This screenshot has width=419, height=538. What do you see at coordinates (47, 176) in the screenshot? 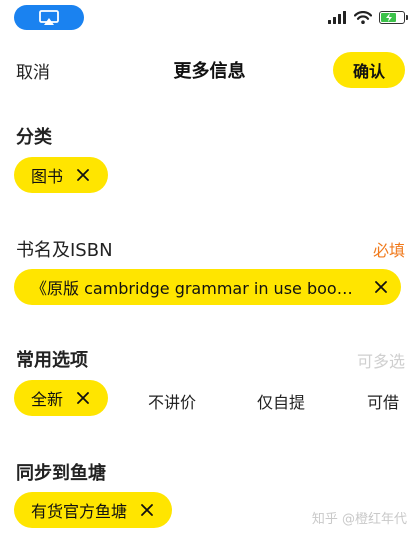
I see `category-chip-label: 图书` at bounding box center [47, 176].